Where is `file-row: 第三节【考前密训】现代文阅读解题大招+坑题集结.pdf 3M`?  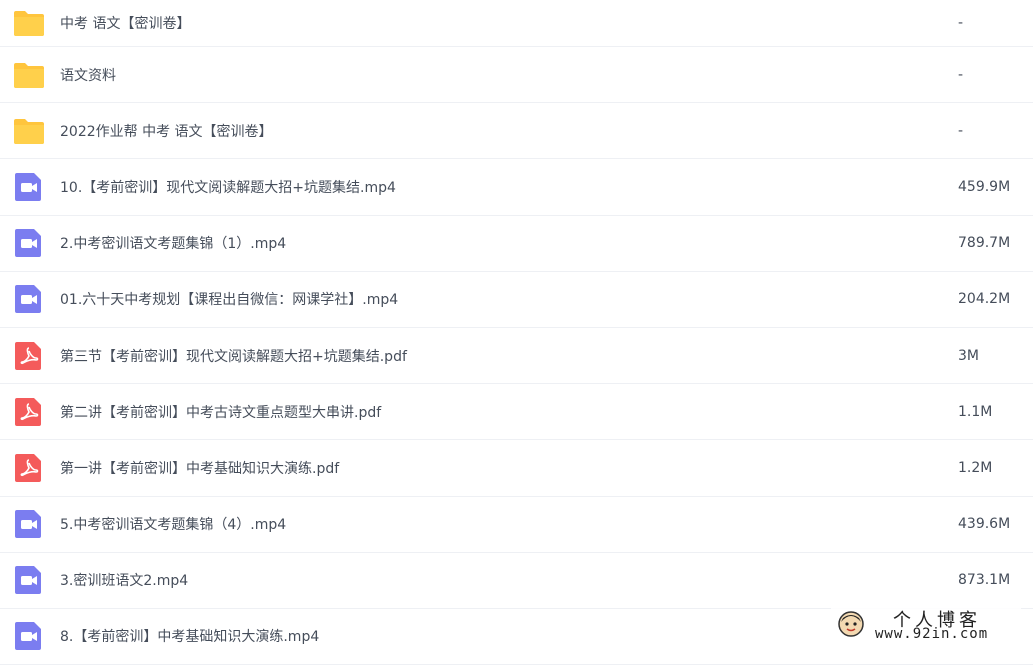 file-row: 第三节【考前密训】现代文阅读解题大招+坑题集结.pdf 3M is located at coordinates (516, 356).